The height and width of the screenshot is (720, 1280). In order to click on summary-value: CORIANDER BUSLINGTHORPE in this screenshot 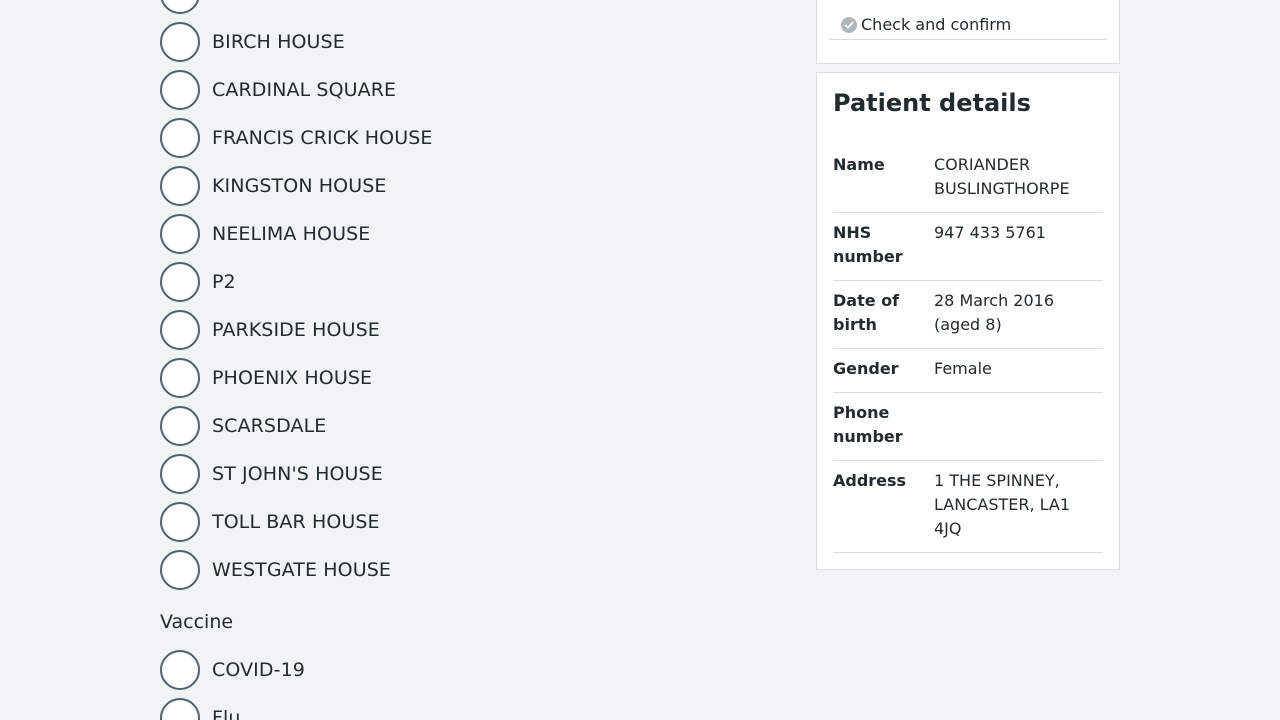, I will do `click(1002, 176)`.